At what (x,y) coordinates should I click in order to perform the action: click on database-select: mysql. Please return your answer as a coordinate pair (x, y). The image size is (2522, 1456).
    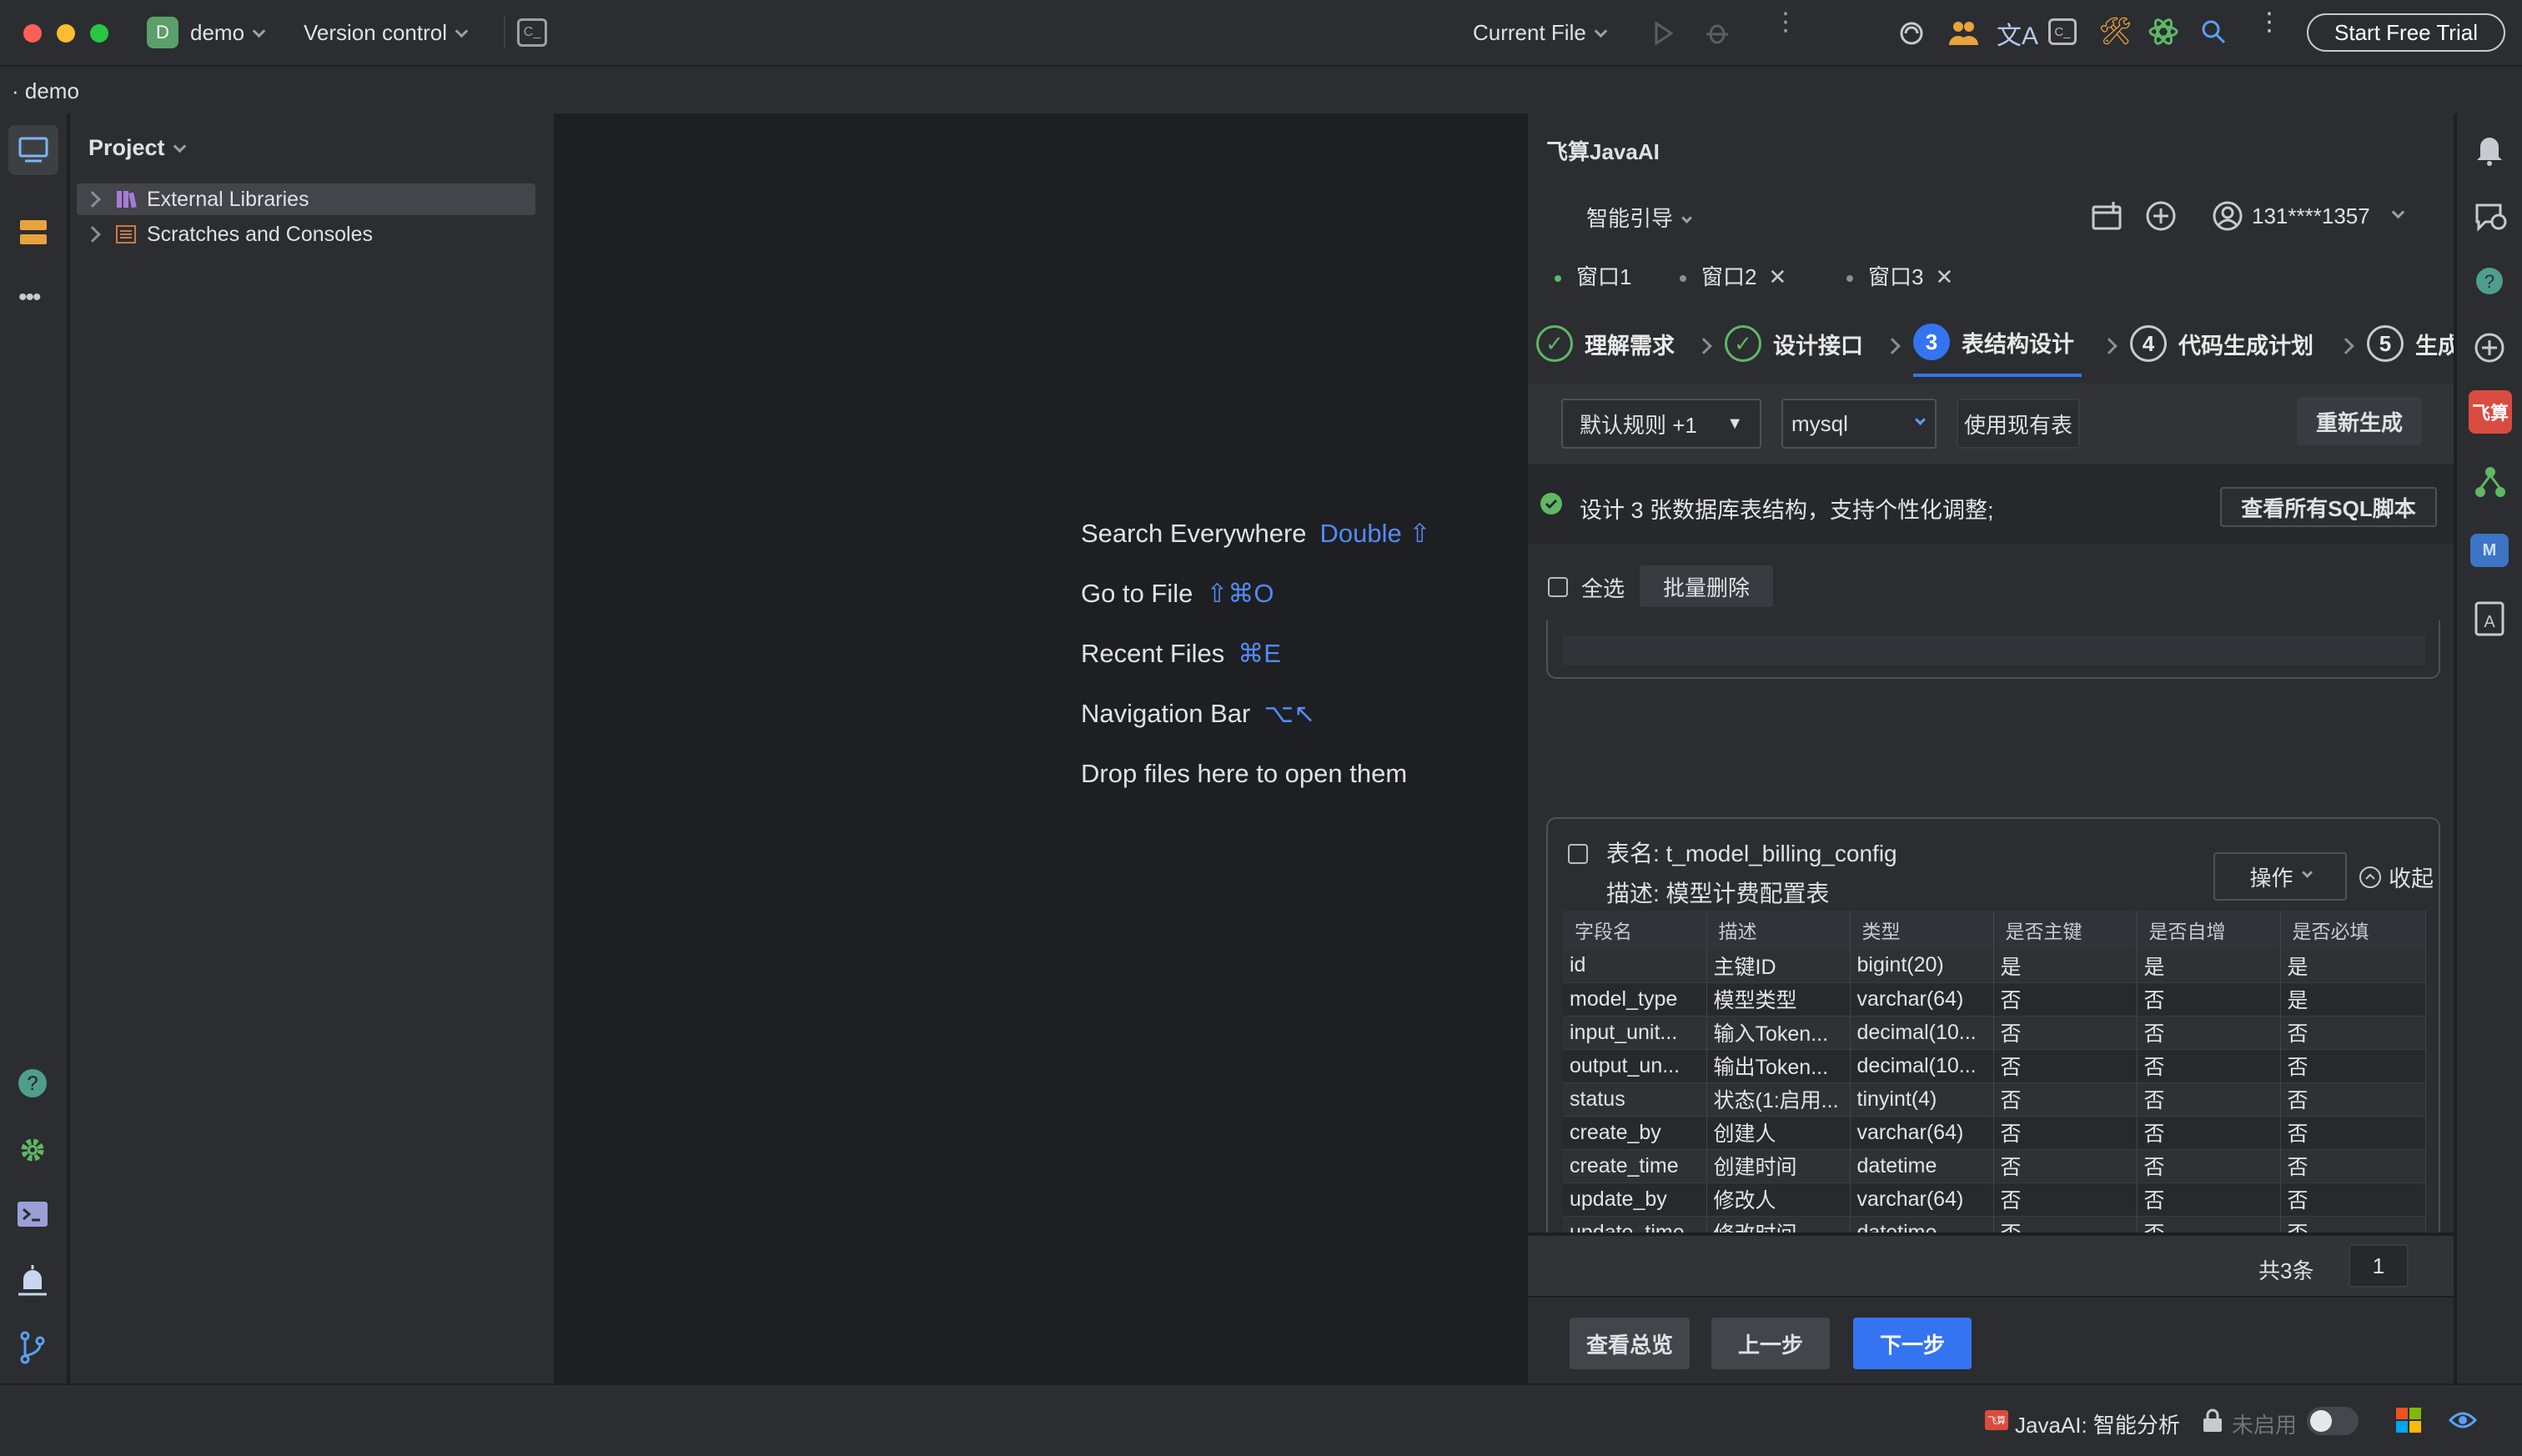
    Looking at the image, I should click on (1859, 424).